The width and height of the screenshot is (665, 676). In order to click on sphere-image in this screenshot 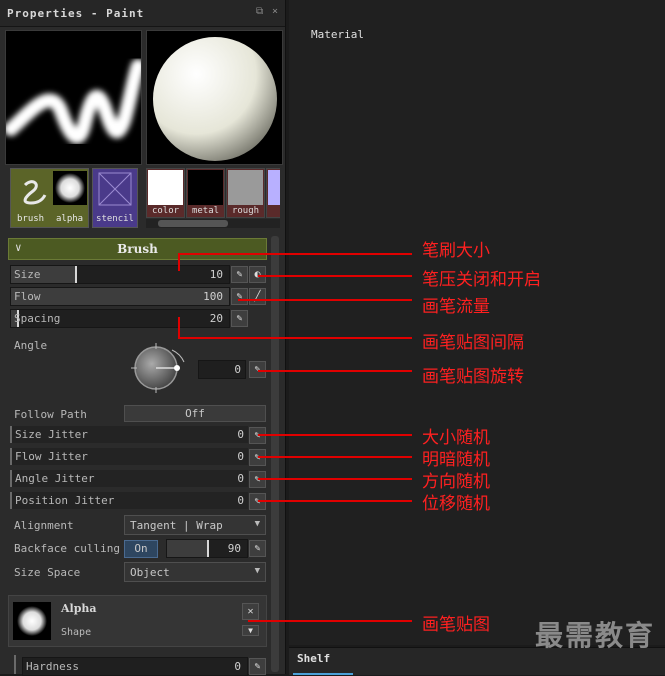, I will do `click(215, 99)`.